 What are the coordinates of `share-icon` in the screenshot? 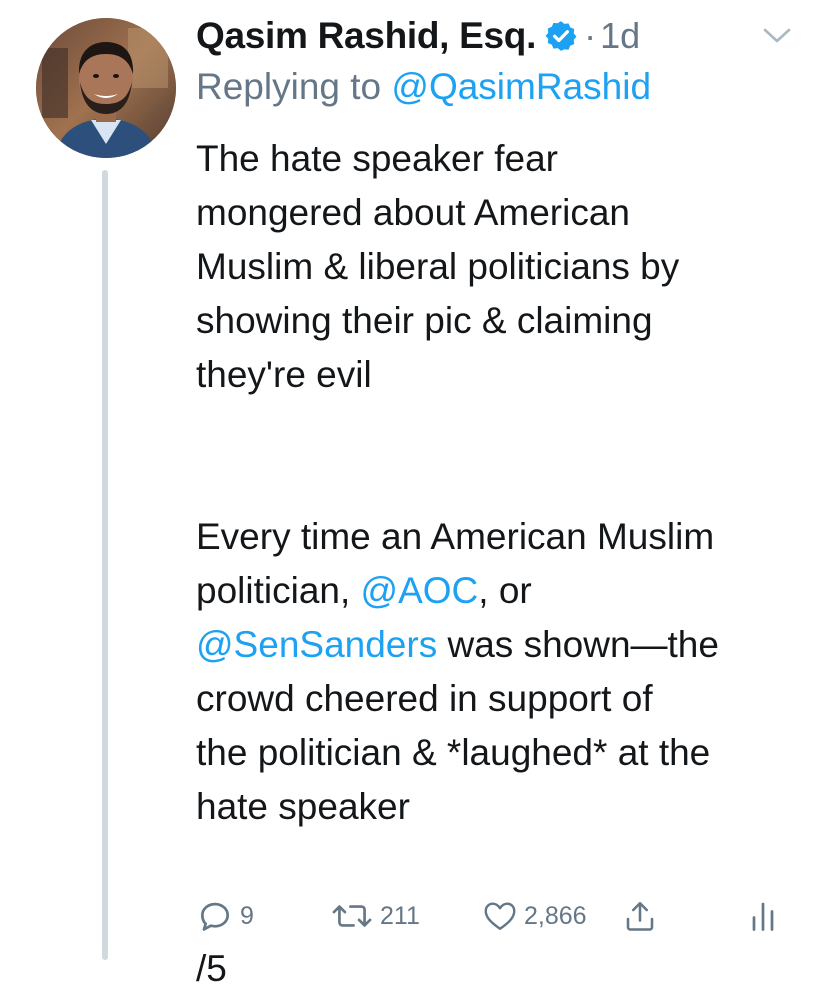 It's located at (640, 916).